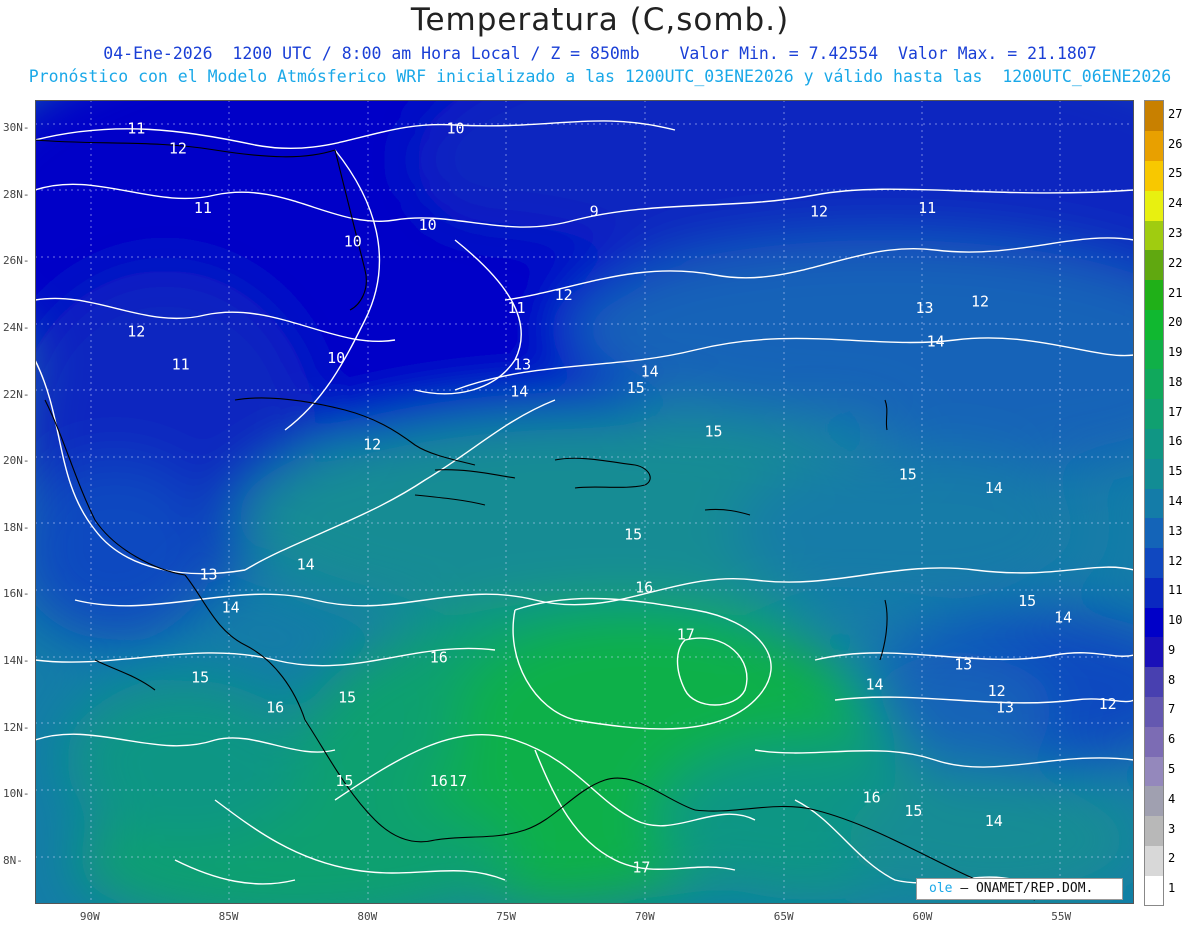  Describe the element at coordinates (506, 916) in the screenshot. I see `longitude-label: 75W` at that location.